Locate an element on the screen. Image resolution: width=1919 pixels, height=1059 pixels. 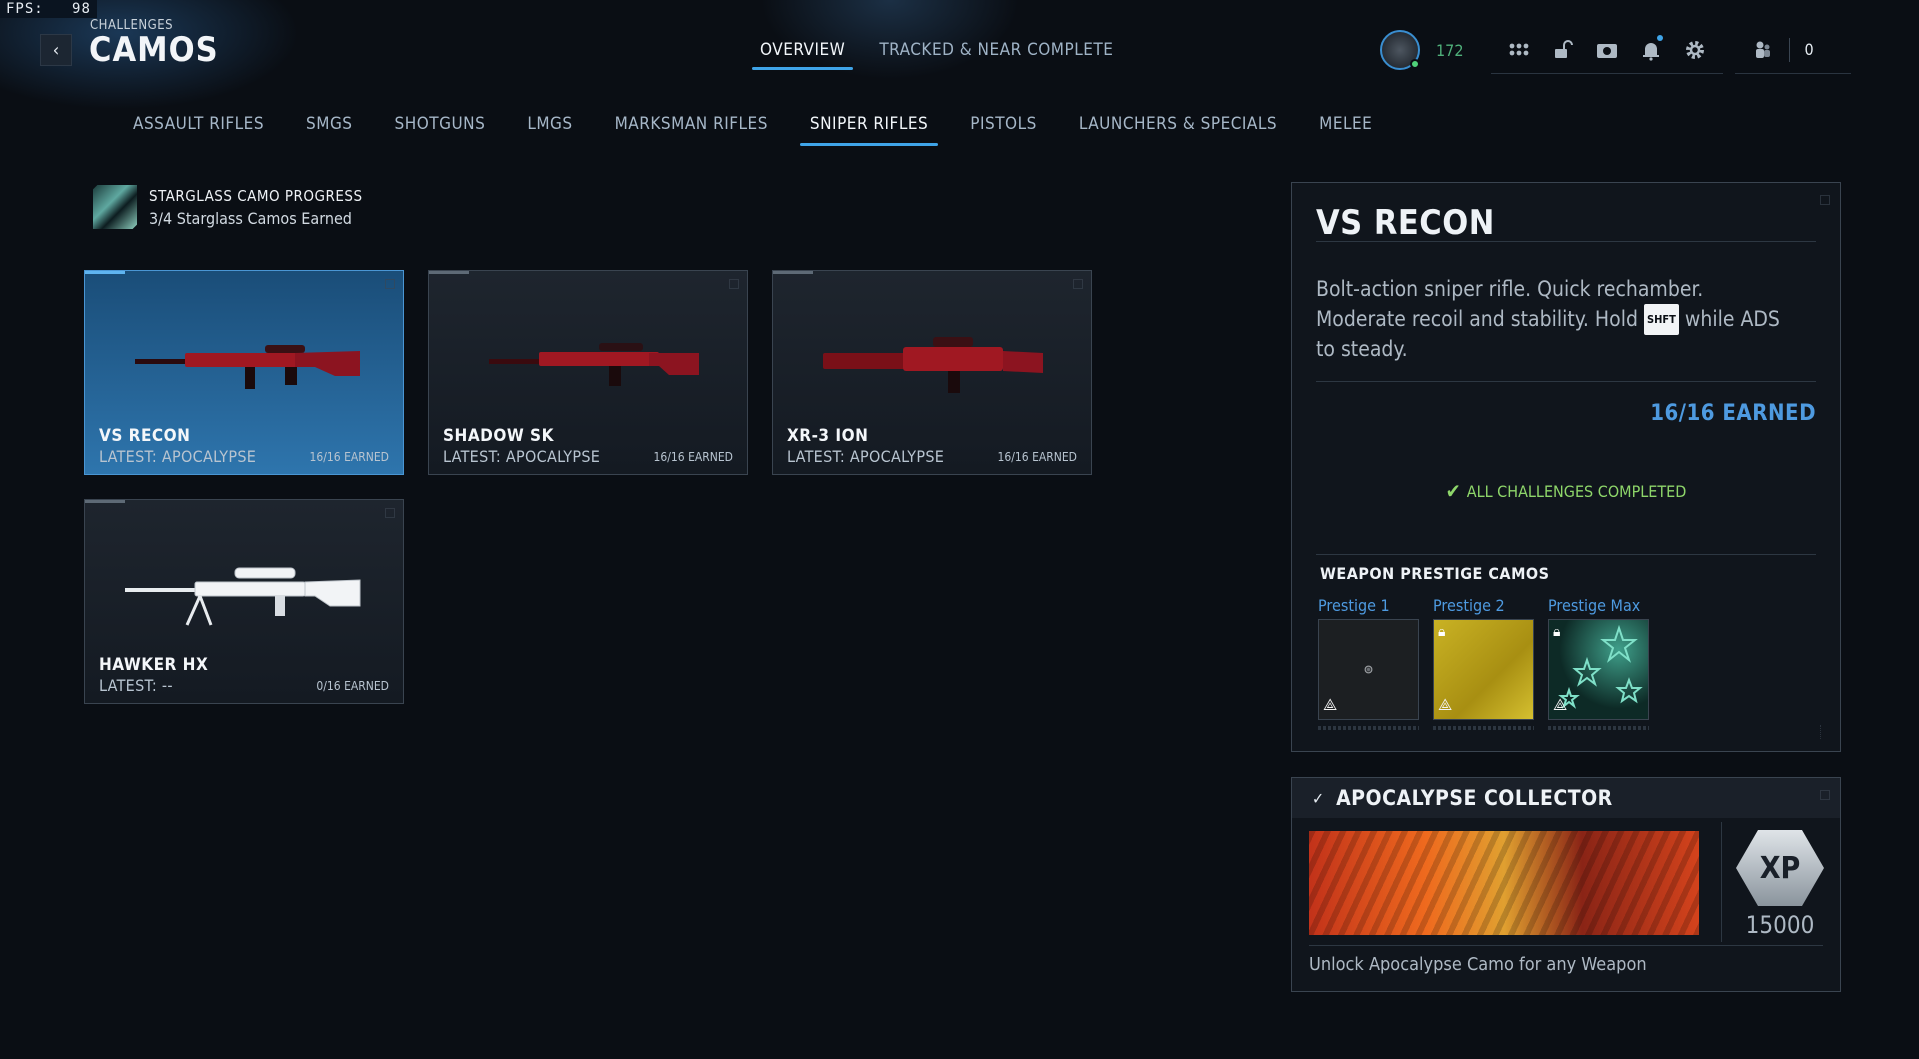
chevron-left-icon: ‹ is located at coordinates (56, 50).